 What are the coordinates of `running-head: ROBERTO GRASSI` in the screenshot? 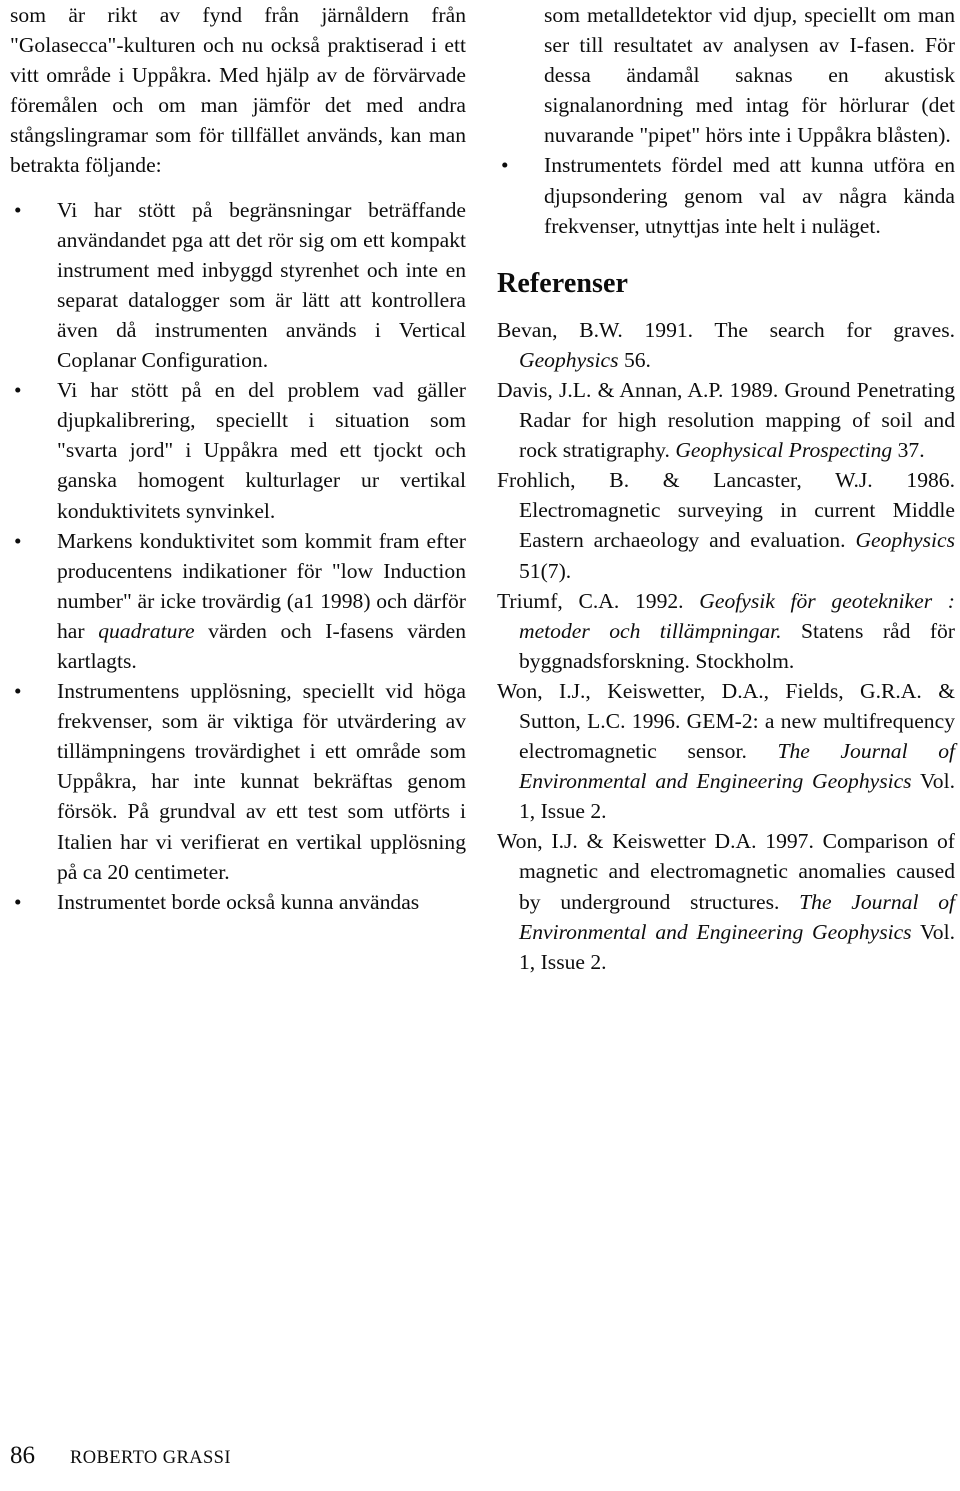 It's located at (150, 1458).